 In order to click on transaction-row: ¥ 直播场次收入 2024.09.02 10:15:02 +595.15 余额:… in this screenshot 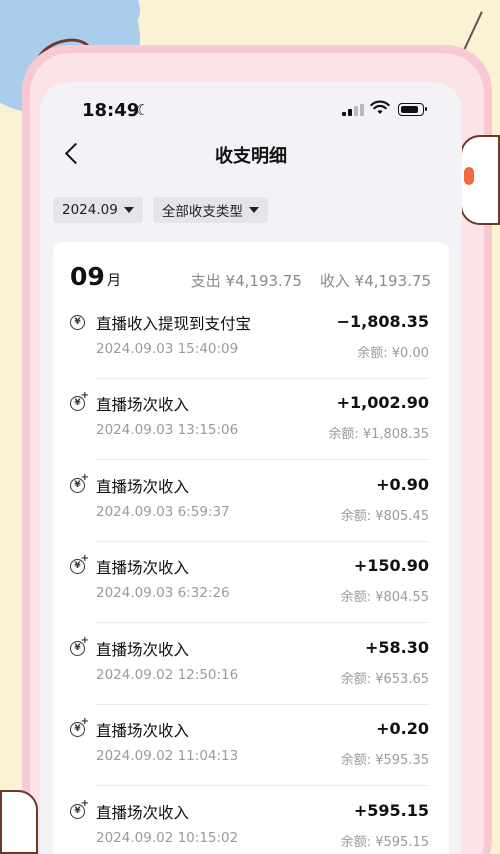, I will do `click(251, 820)`.